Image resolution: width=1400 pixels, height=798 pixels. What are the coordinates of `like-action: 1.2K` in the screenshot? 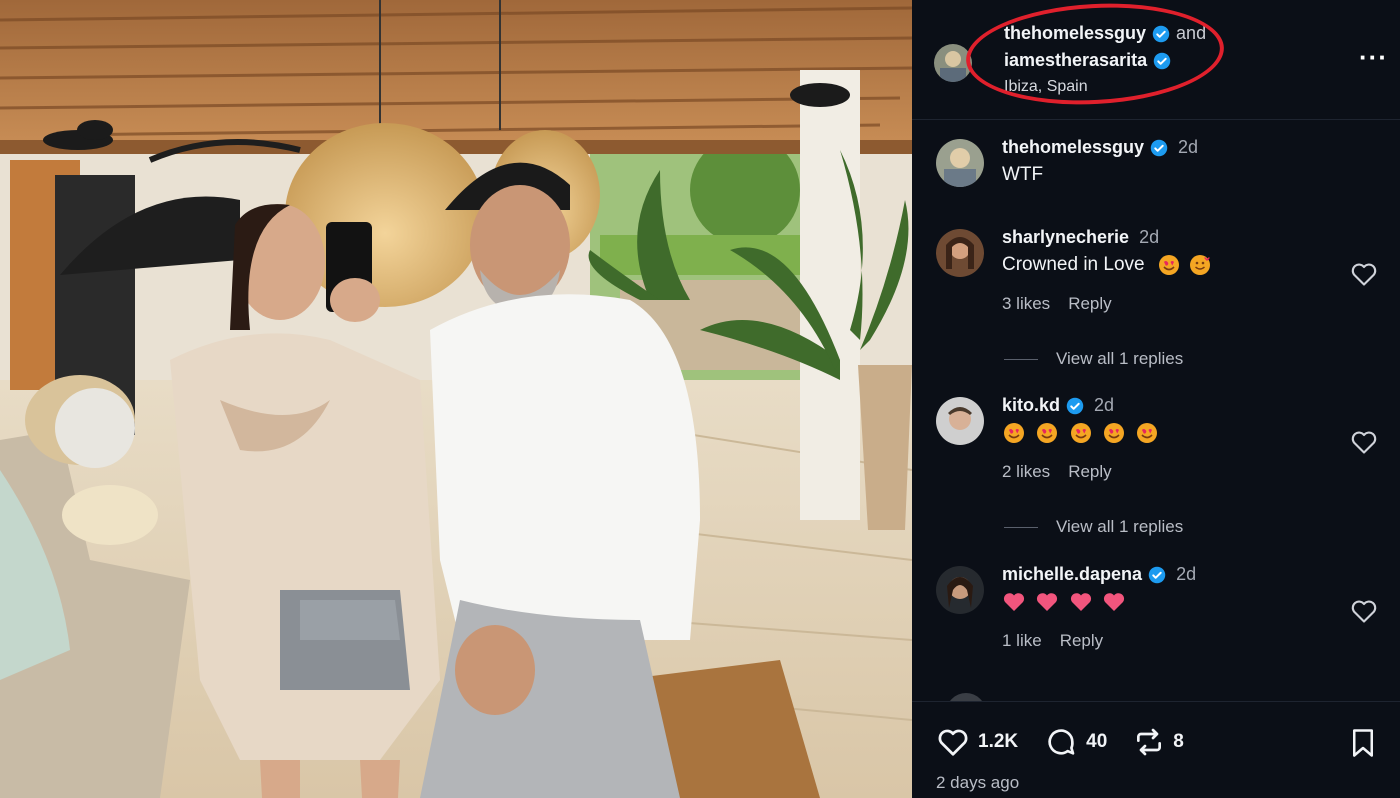 It's located at (977, 742).